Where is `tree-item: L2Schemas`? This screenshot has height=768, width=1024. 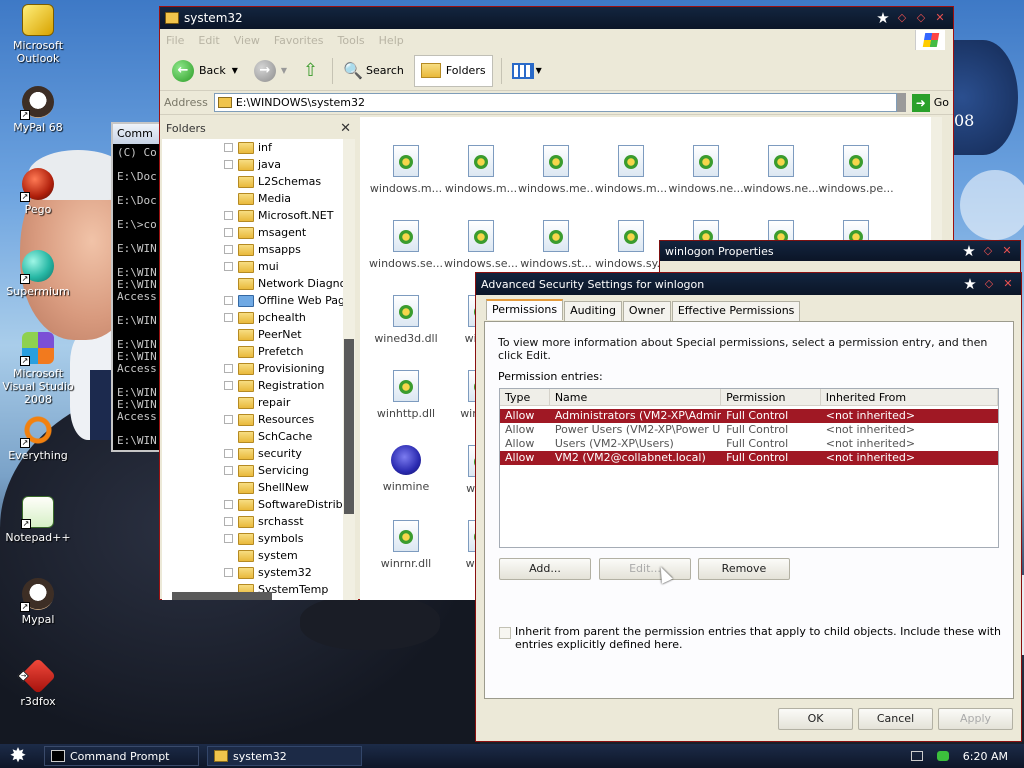
tree-item: L2Schemas is located at coordinates (258, 181).